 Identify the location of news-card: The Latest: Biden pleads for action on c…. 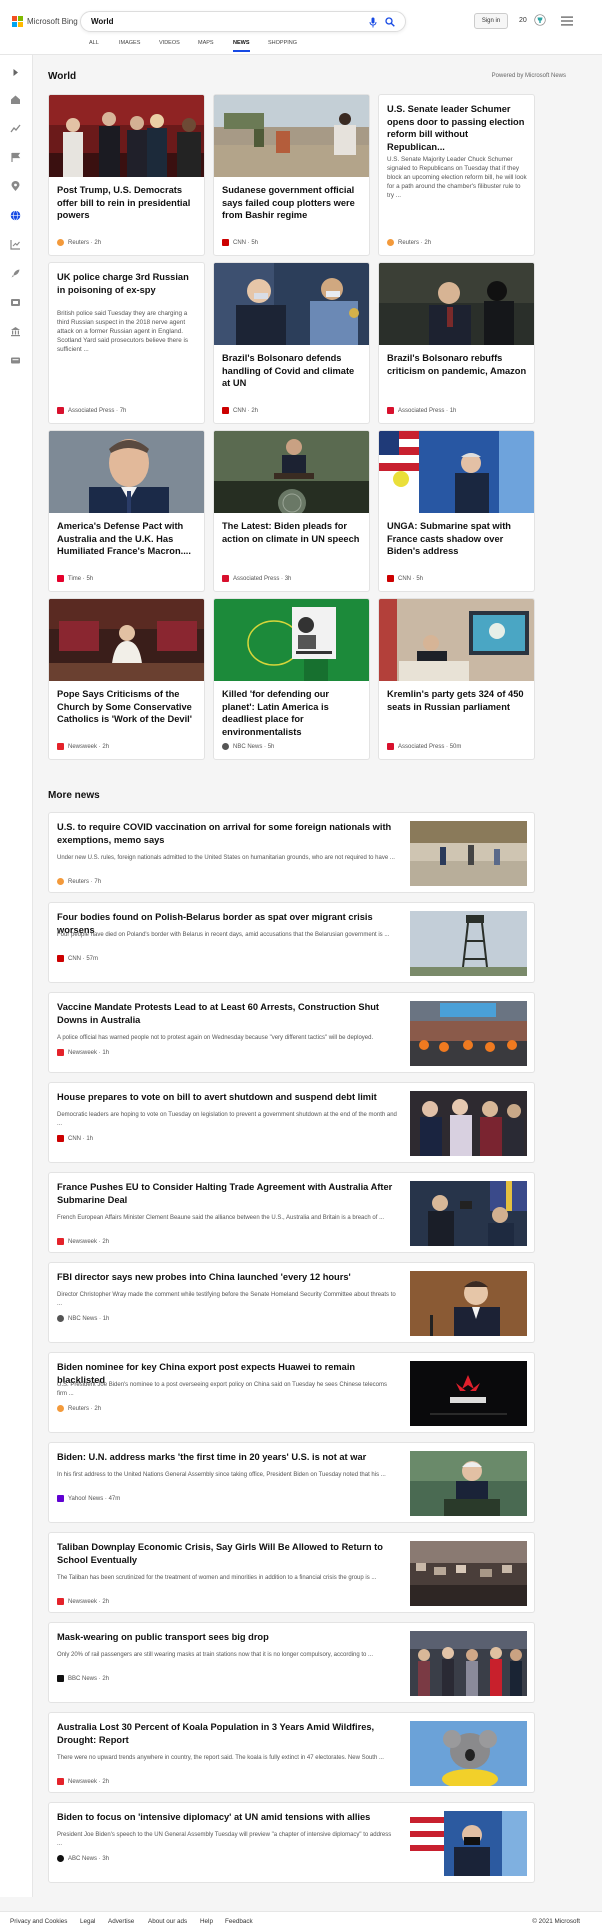
(291, 511).